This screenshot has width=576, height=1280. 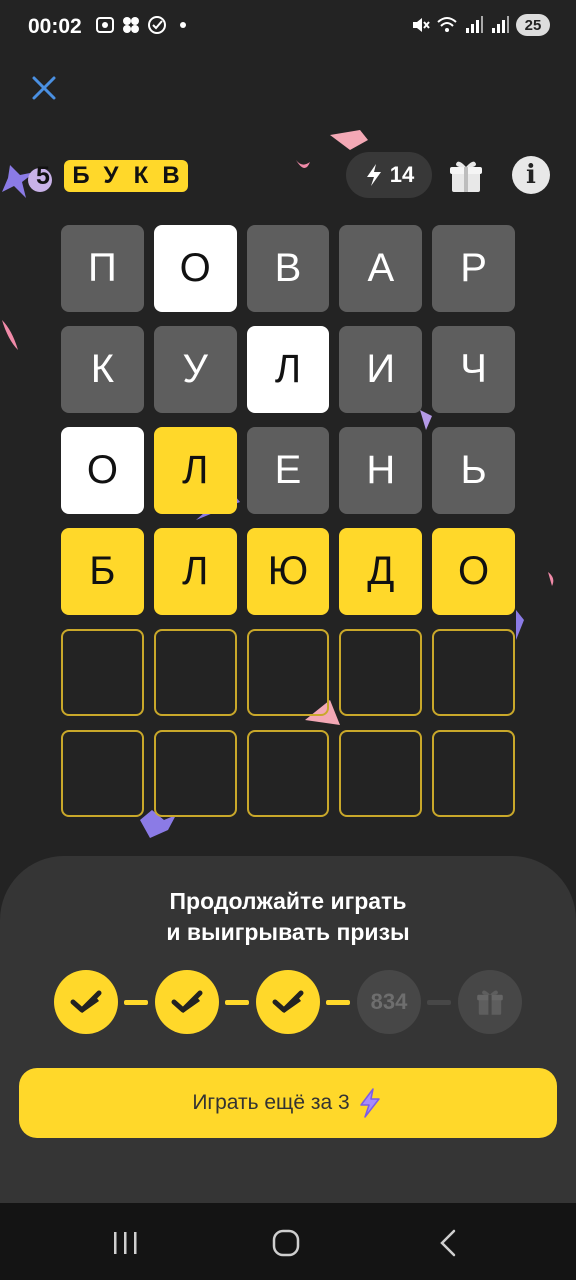 I want to click on close-icon, so click(x=44, y=88).